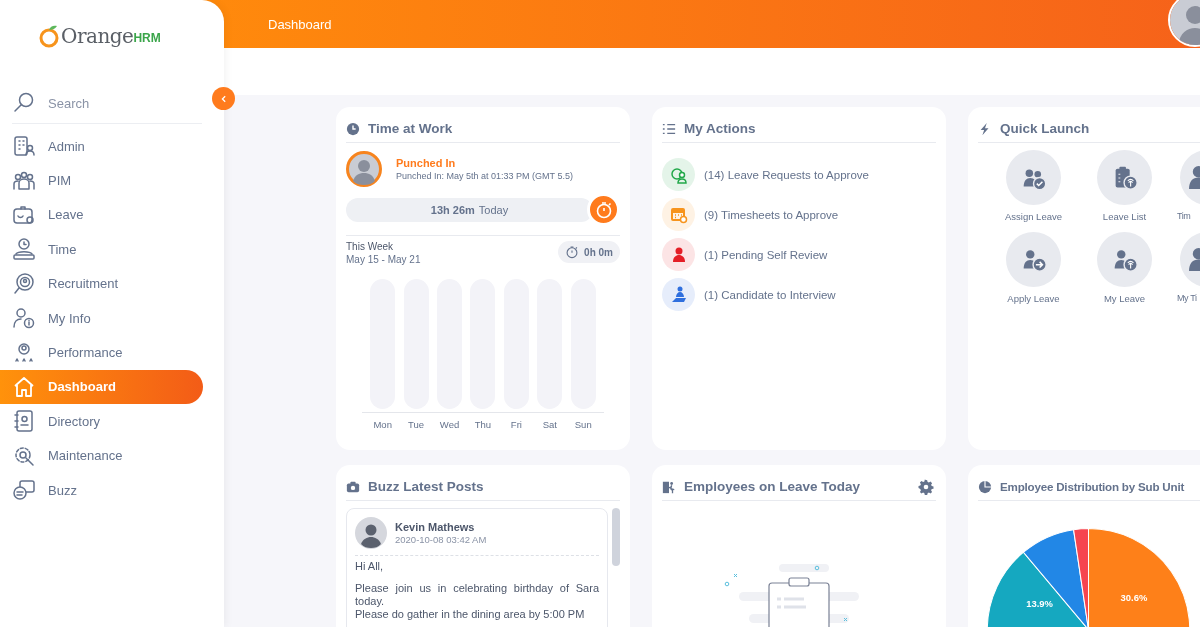 The width and height of the screenshot is (1200, 627). I want to click on quick-launch-item: Assign Leave, so click(1033, 186).